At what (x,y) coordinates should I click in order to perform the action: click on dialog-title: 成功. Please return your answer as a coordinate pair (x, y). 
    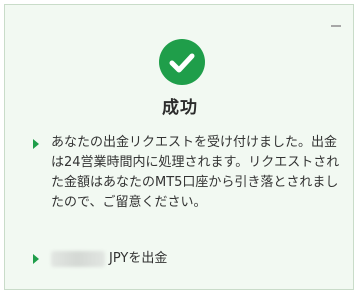
    Looking at the image, I should click on (180, 108).